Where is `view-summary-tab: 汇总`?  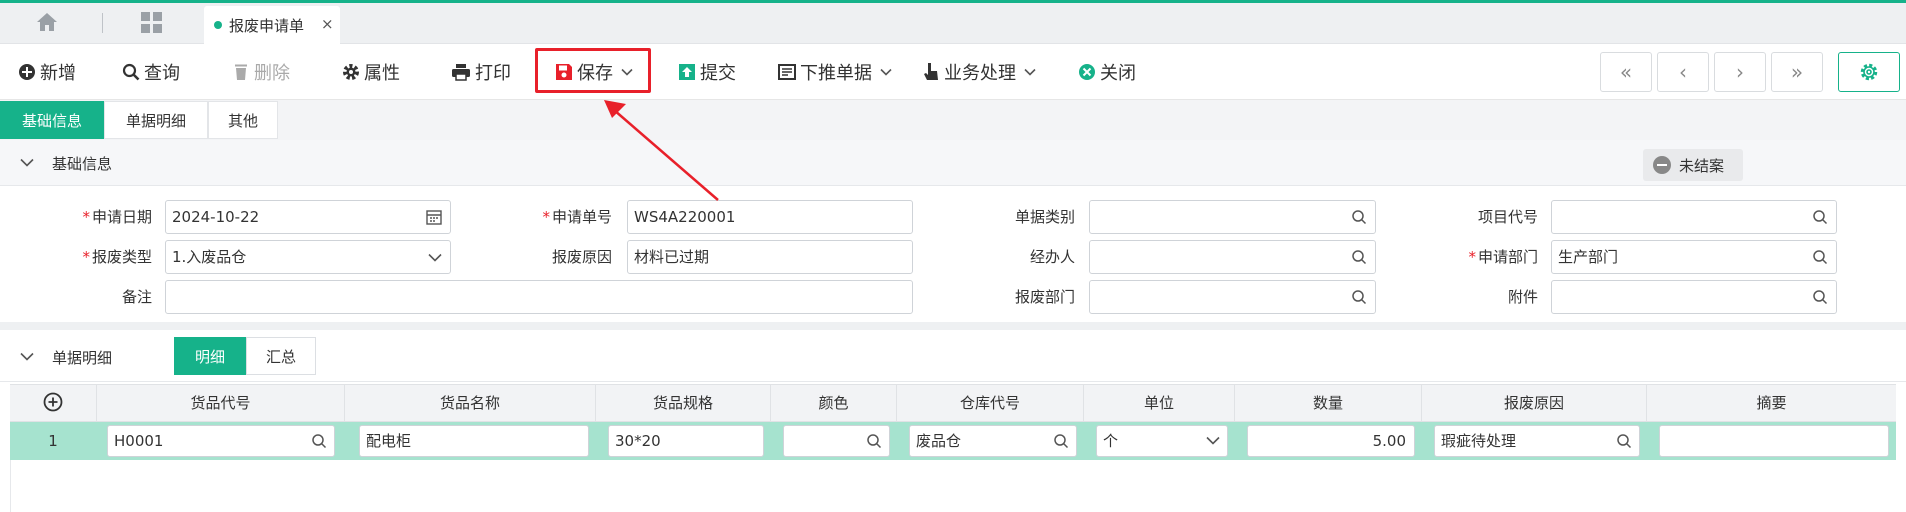
view-summary-tab: 汇总 is located at coordinates (281, 356).